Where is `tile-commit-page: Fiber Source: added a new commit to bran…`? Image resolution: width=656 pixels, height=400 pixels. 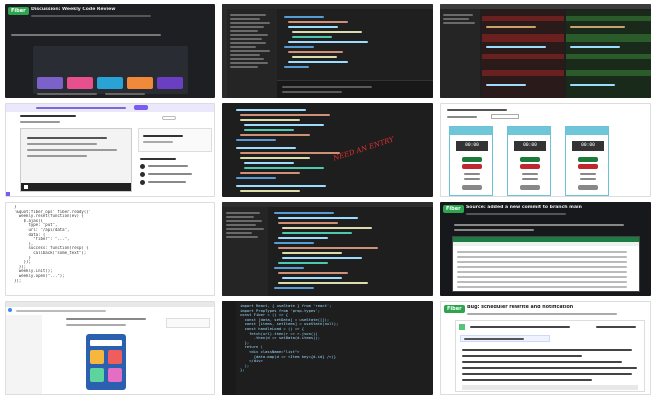
tile-commit-page: Fiber Source: added a new commit to bran… is located at coordinates (545, 249).